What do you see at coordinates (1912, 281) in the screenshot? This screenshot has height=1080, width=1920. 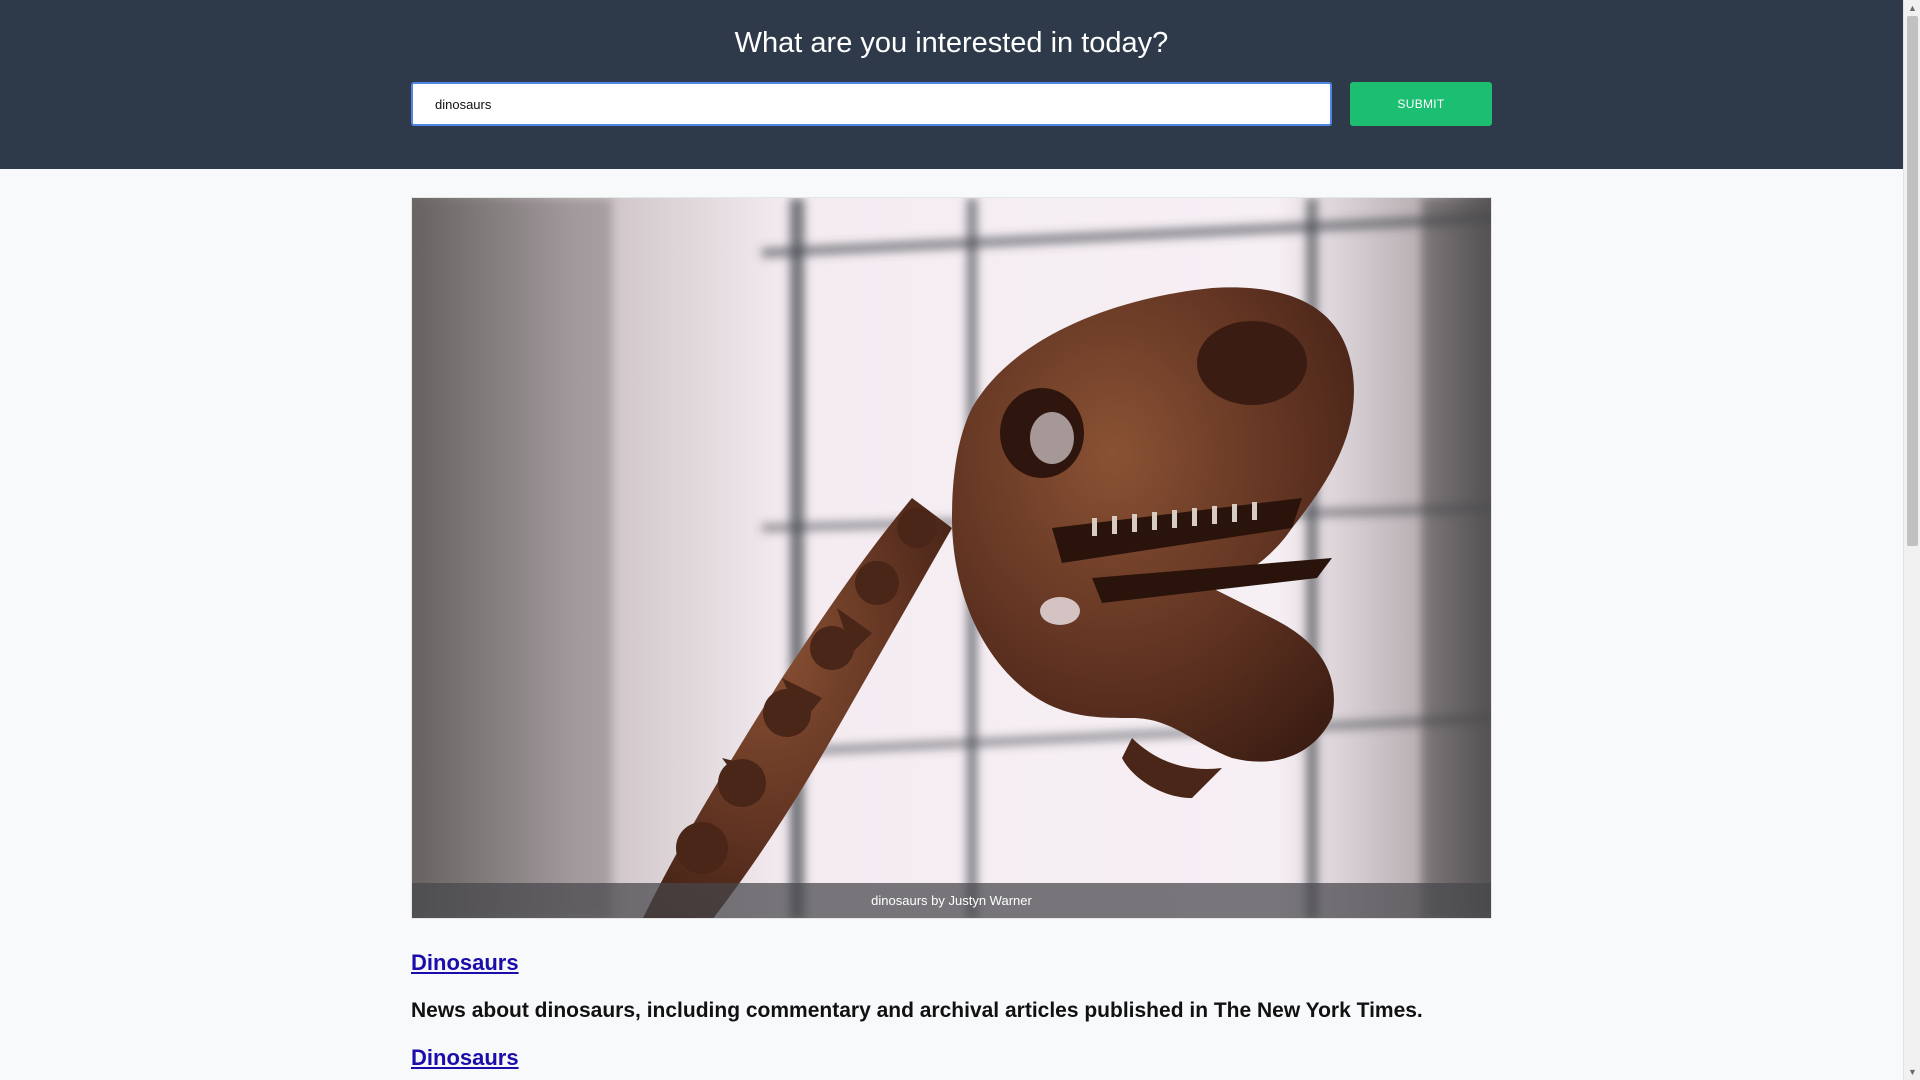 I see `scrollbar-thumb` at bounding box center [1912, 281].